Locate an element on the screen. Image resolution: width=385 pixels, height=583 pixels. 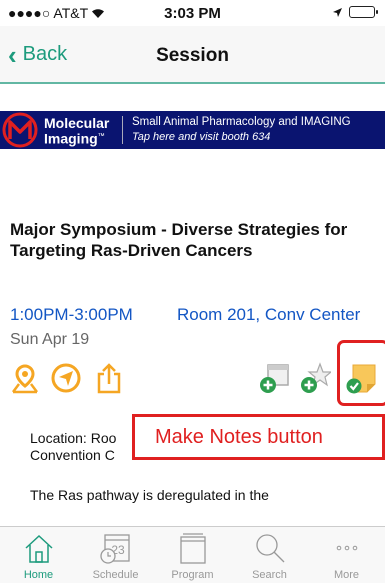
status-bar: ●●●●○ AT&T 3:03 PM is located at coordinates (192, 13).